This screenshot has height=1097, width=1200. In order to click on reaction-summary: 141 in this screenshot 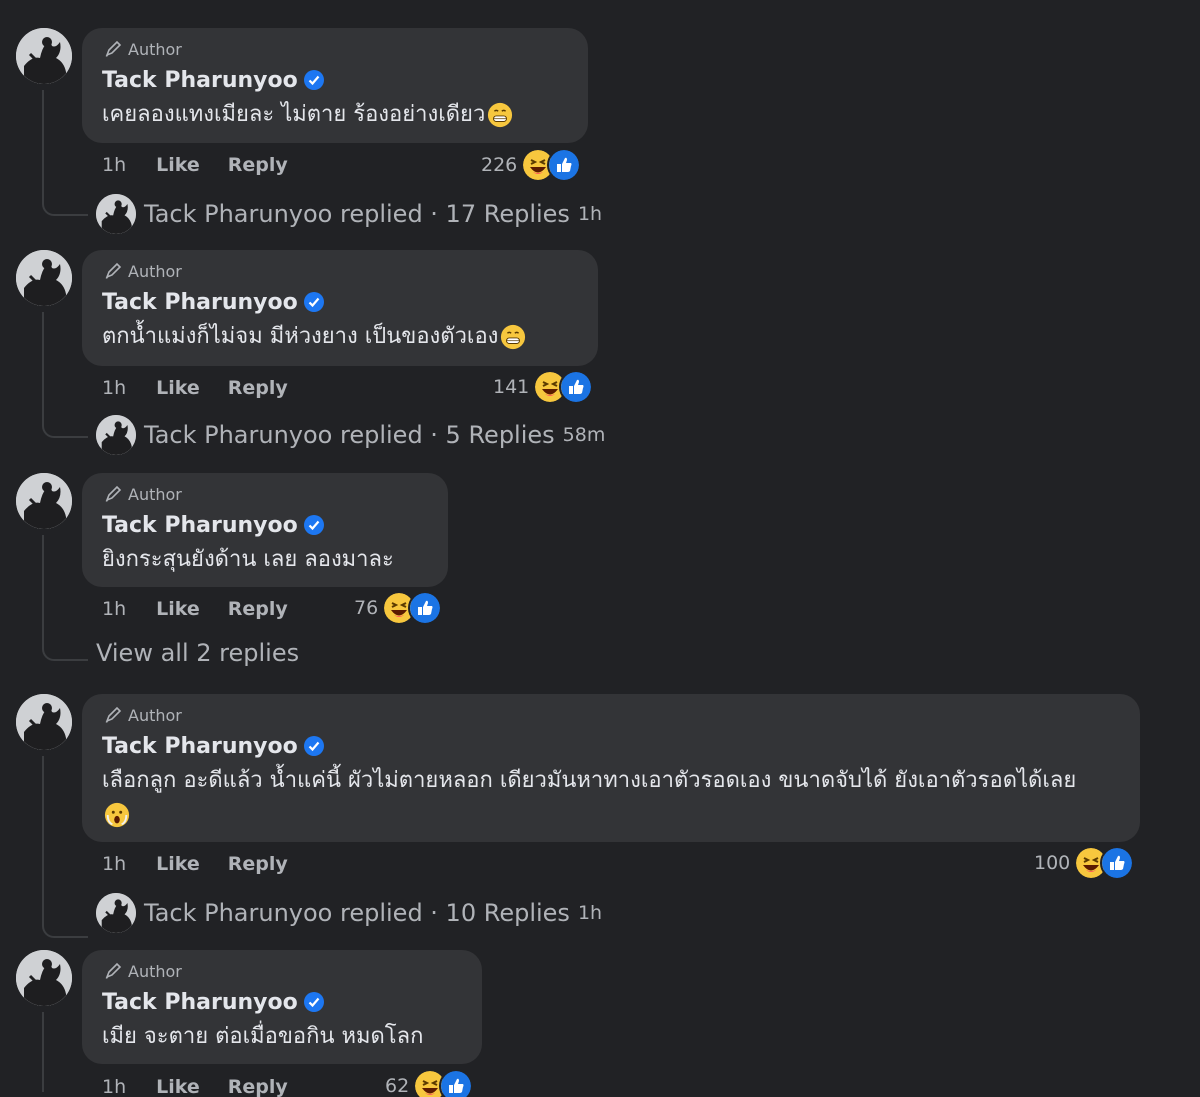, I will do `click(543, 387)`.